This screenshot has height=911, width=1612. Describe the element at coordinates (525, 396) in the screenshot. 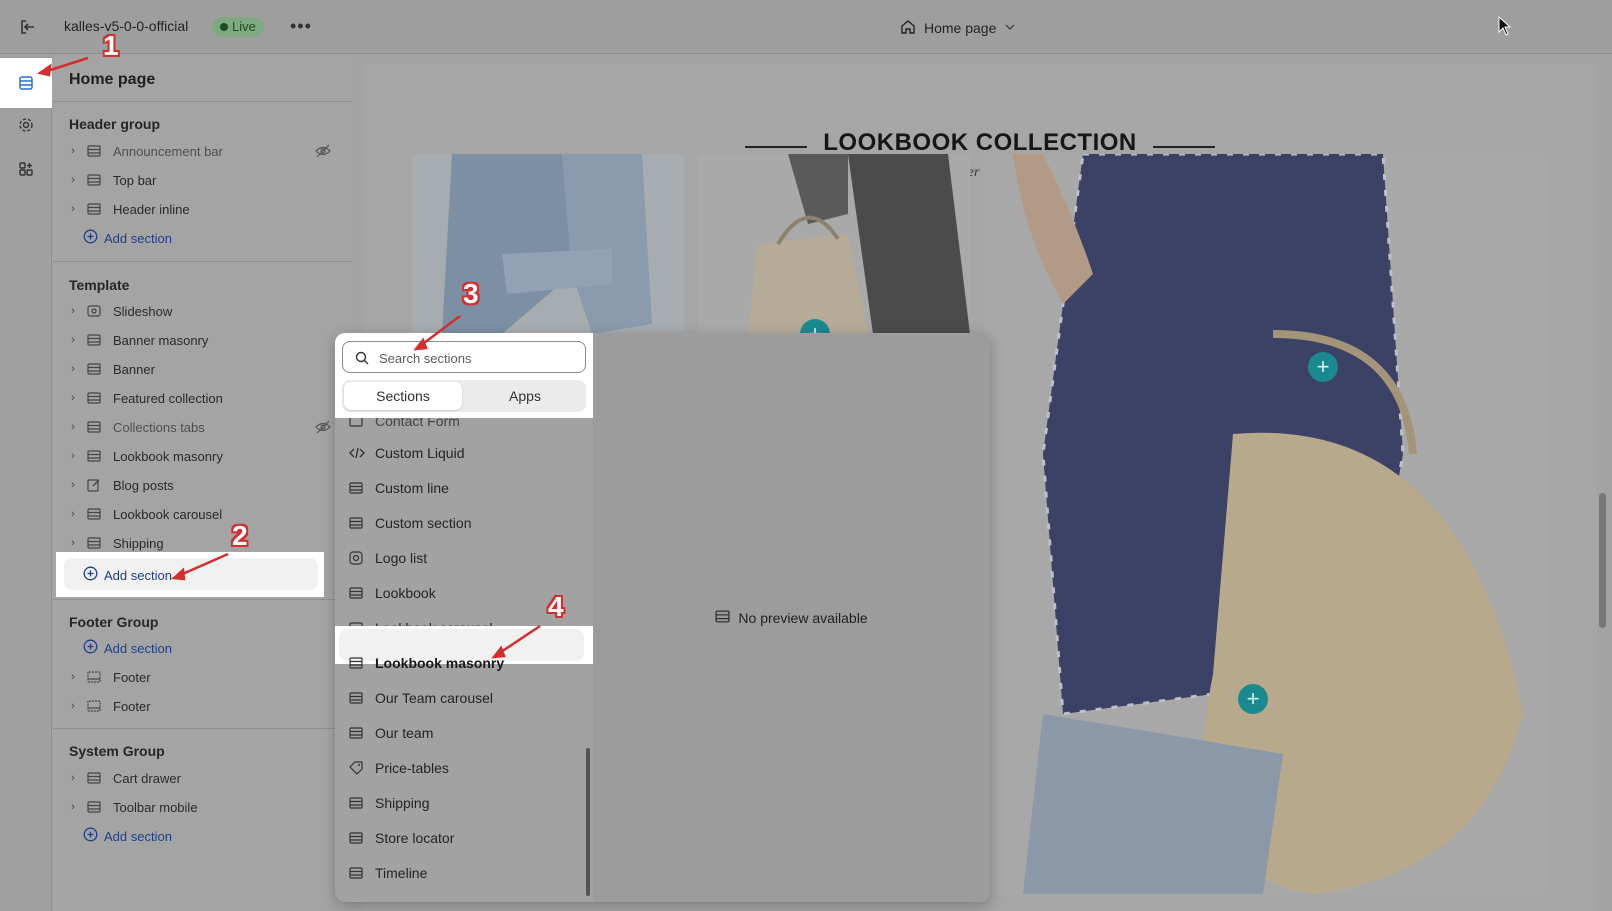

I see `tab-apps: Apps` at that location.